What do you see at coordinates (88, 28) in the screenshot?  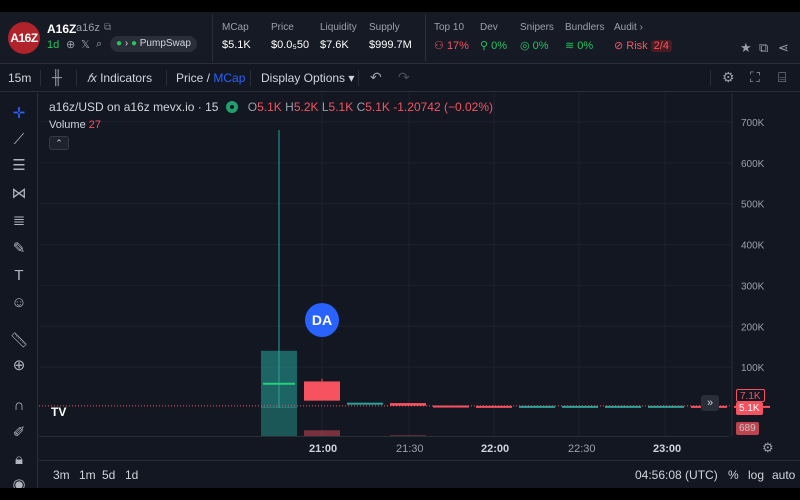 I see `token-ticker: a16z` at bounding box center [88, 28].